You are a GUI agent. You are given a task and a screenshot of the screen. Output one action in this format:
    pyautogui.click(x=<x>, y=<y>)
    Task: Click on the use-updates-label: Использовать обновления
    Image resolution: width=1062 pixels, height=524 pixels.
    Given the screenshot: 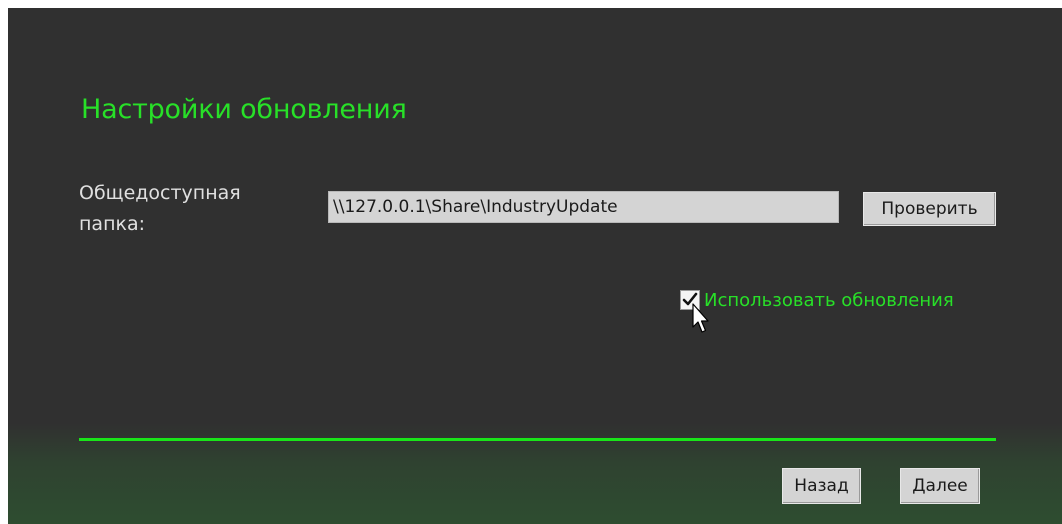 What is the action you would take?
    pyautogui.click(x=829, y=300)
    